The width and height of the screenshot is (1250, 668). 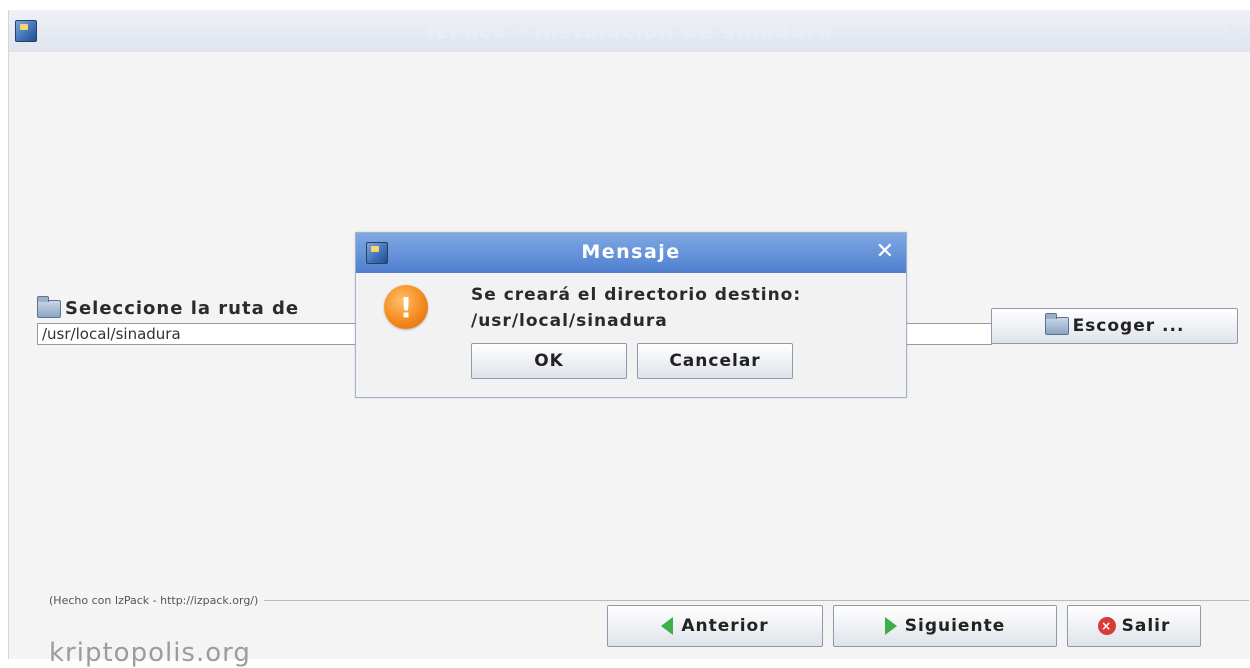 What do you see at coordinates (636, 295) in the screenshot?
I see `dialog-message: Se creará el directorio destino:` at bounding box center [636, 295].